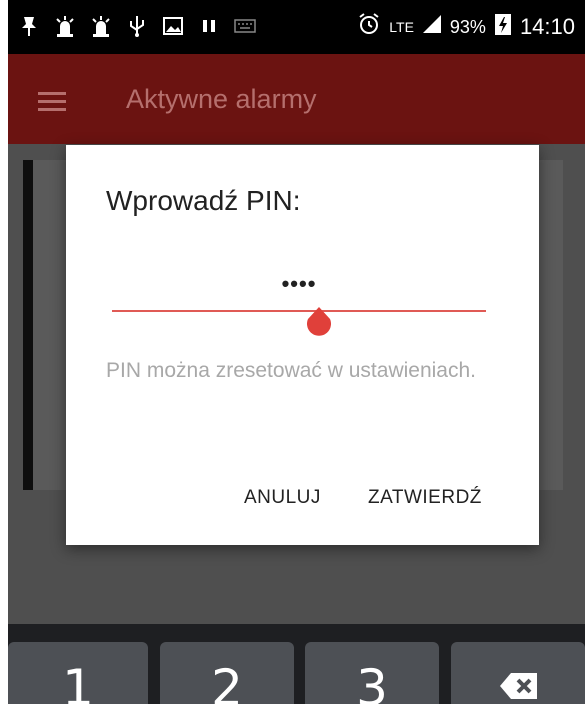 Image resolution: width=585 pixels, height=704 pixels. What do you see at coordinates (221, 99) in the screenshot?
I see `page-title: Aktywne alarmy` at bounding box center [221, 99].